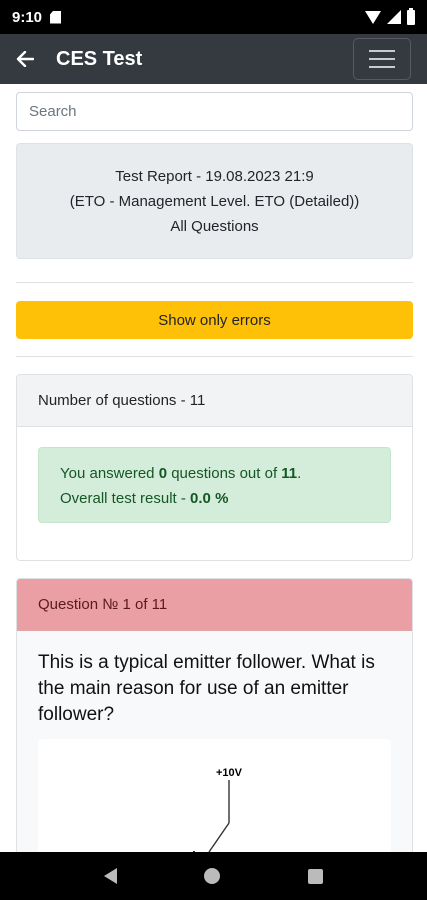 The width and height of the screenshot is (427, 900). Describe the element at coordinates (144, 498) in the screenshot. I see `result-line: Overall test result - 0.0 %` at that location.